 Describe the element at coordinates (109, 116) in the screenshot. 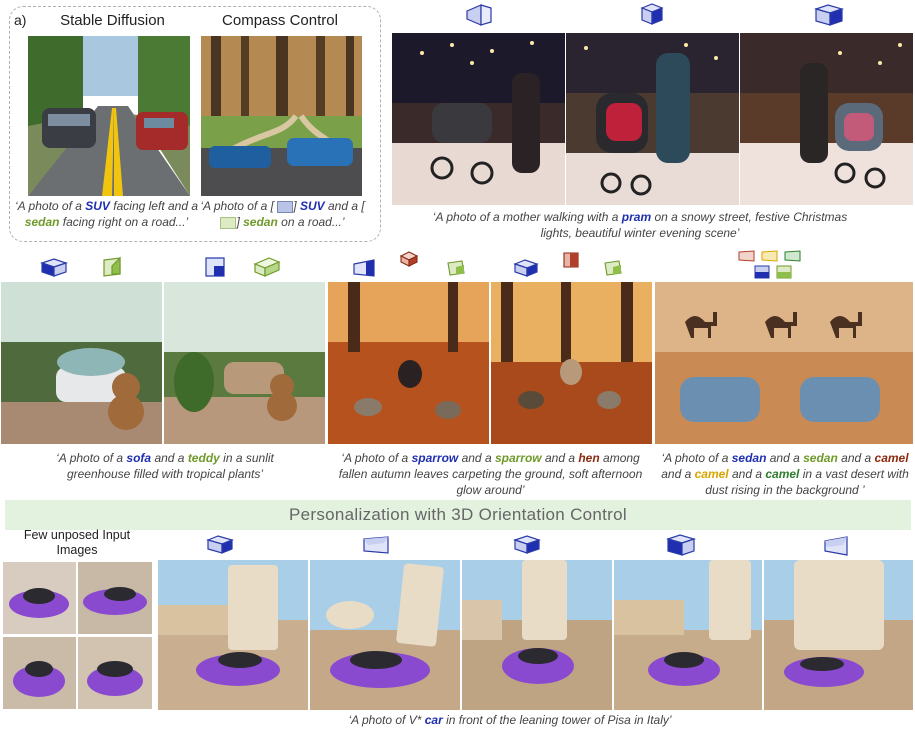

I see `stable-diffusion-road-image` at that location.